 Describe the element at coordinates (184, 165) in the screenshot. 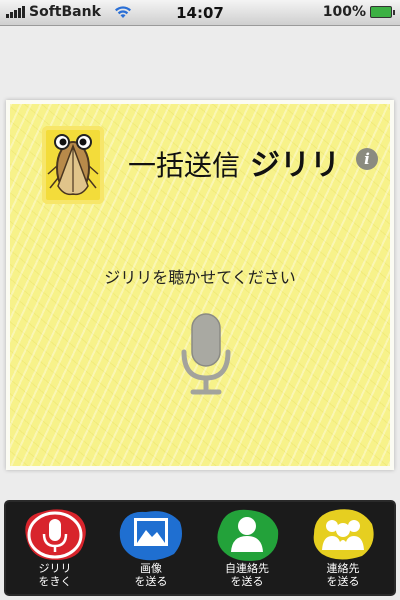

I see `title-text: 一括送信` at that location.